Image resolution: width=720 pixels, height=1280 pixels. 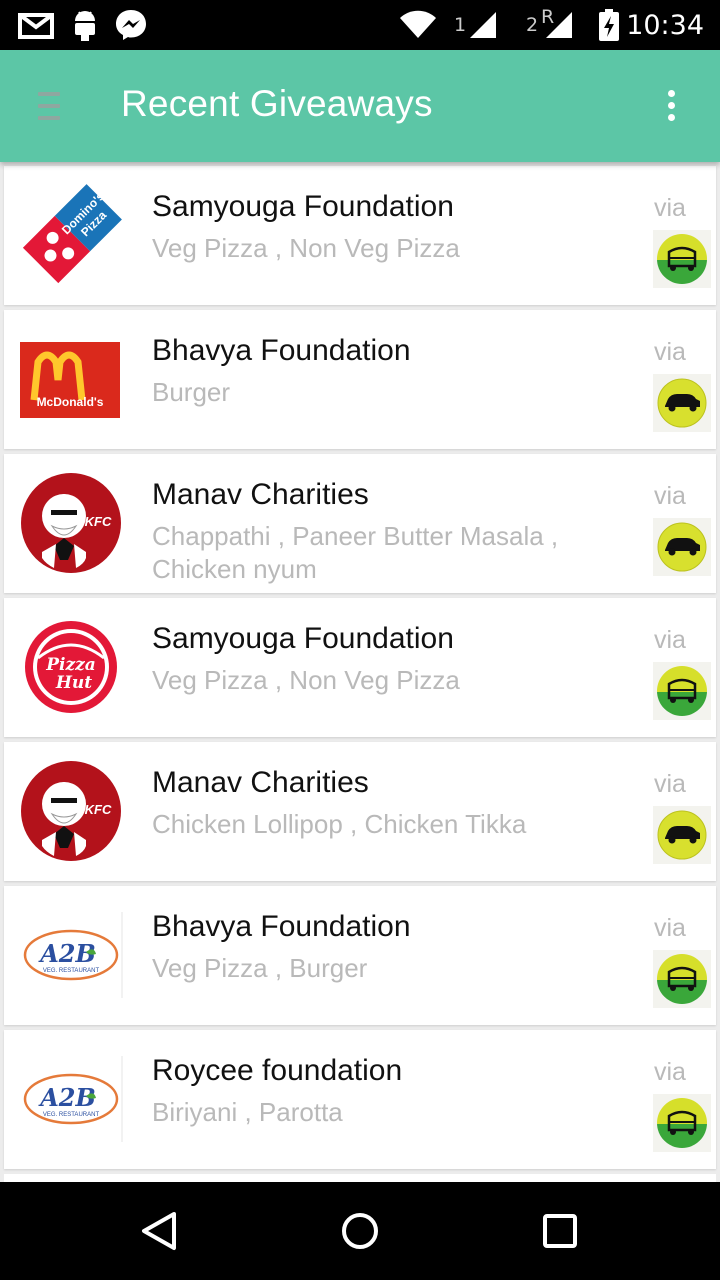 I want to click on status-bar: 1 2 R 10:34, so click(x=360, y=25).